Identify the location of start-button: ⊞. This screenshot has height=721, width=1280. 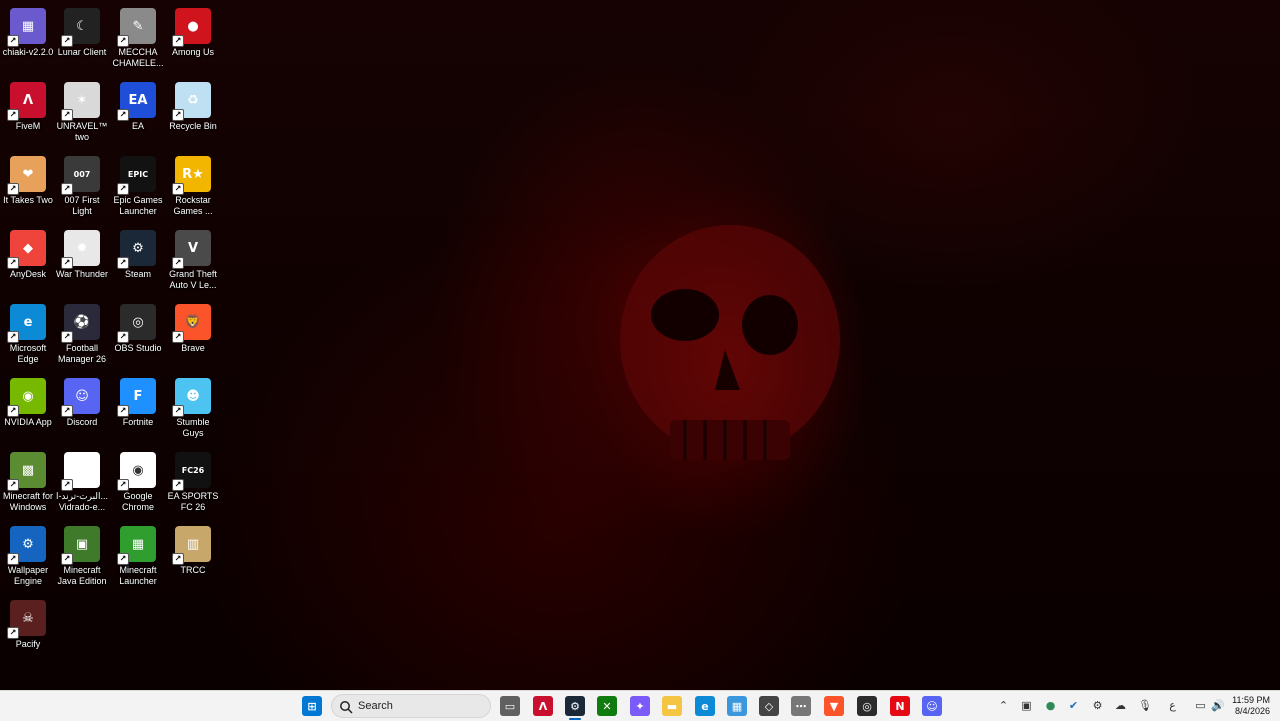
(312, 706).